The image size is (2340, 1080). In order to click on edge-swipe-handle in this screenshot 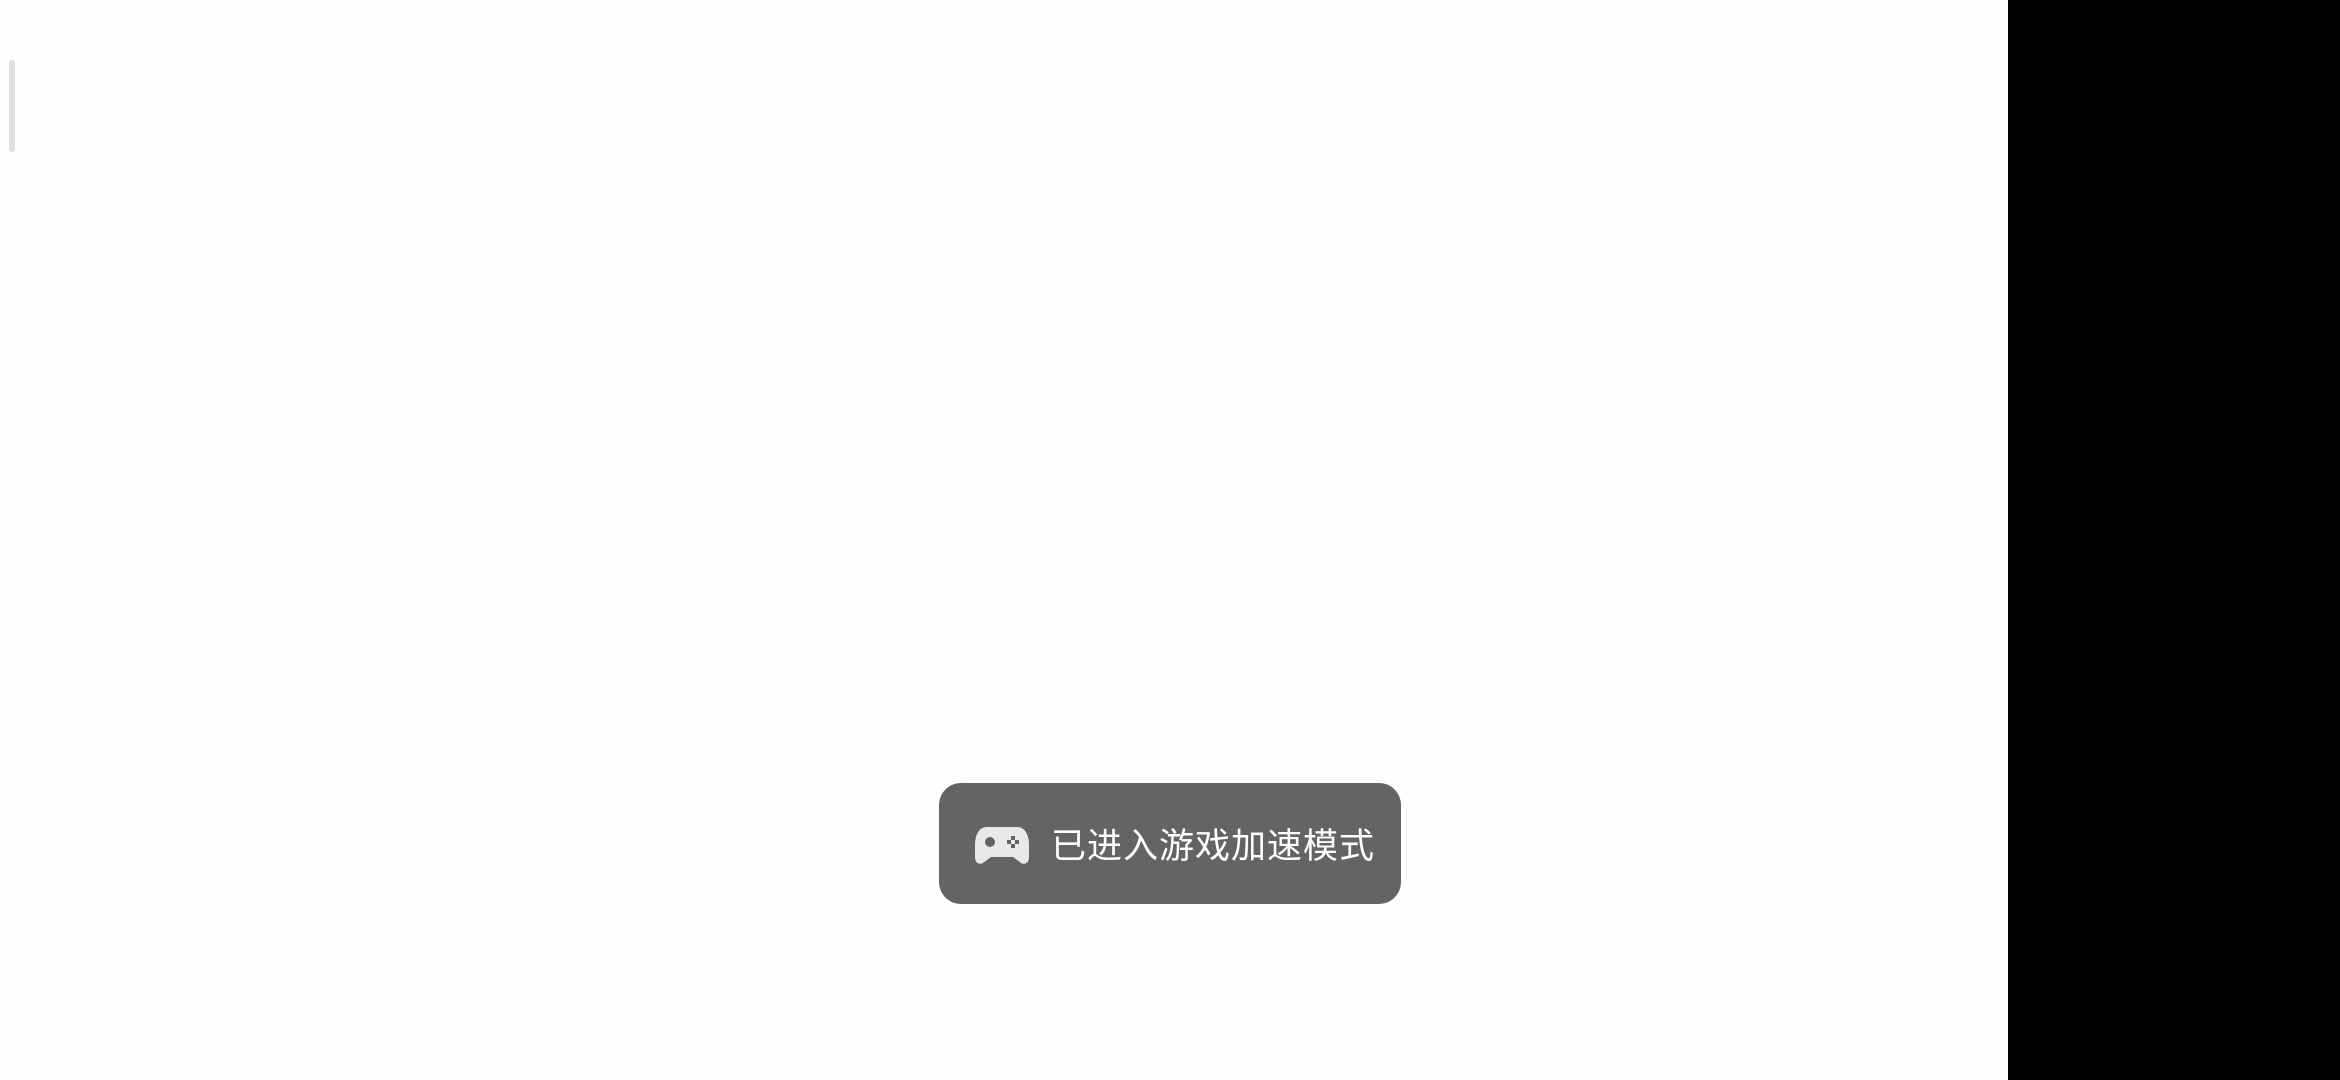, I will do `click(12, 106)`.